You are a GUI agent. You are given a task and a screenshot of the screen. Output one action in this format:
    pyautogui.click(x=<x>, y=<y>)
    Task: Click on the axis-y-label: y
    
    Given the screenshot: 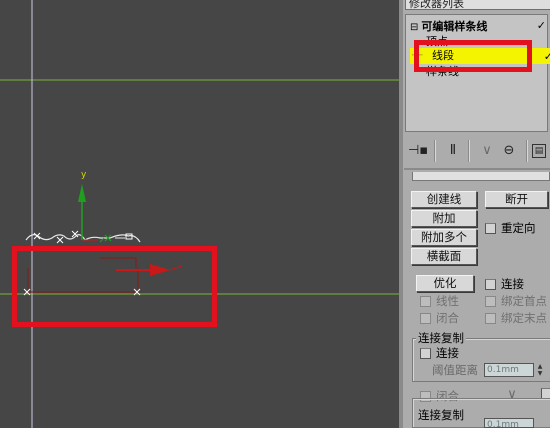 What is the action you would take?
    pyautogui.click(x=84, y=175)
    